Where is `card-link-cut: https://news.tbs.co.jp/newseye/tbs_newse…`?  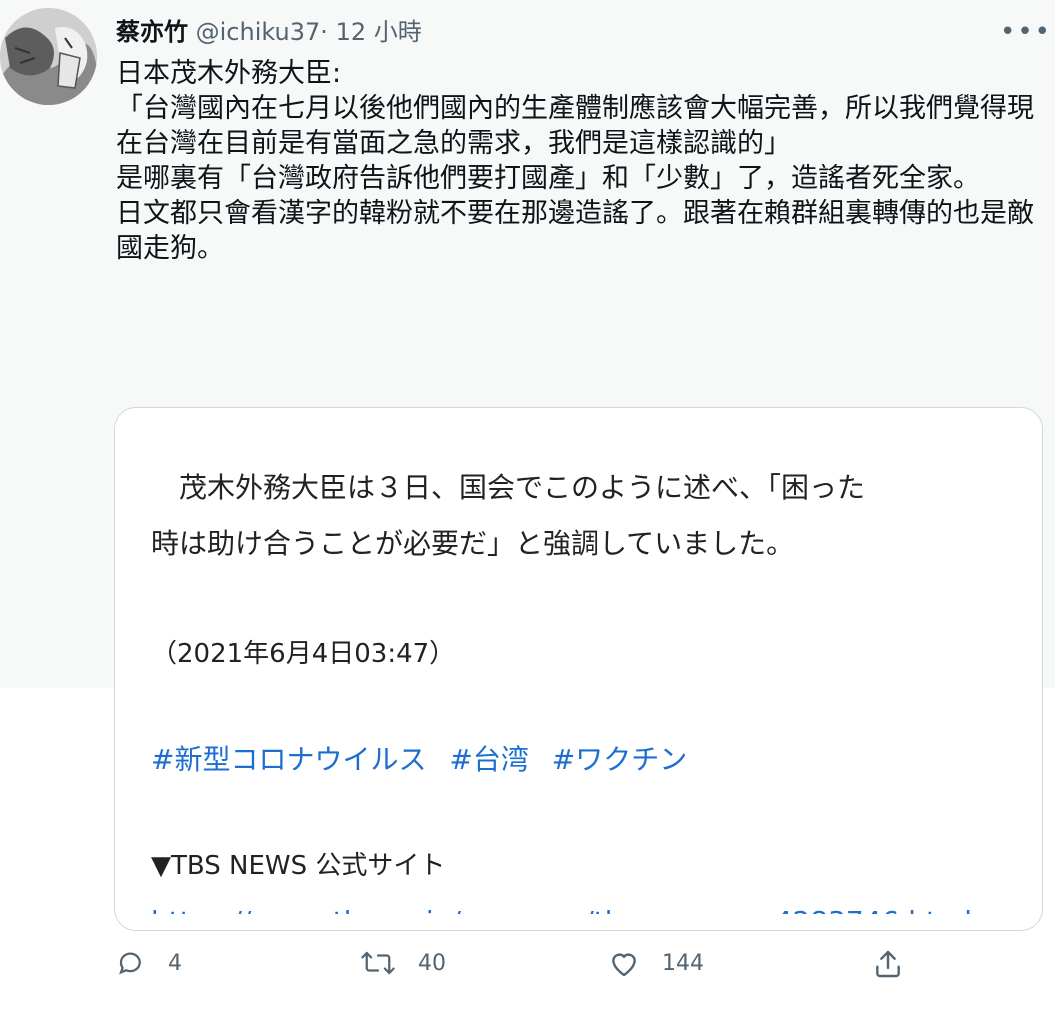
card-link-cut: https://news.tbs.co.jp/newseye/tbs_newse… is located at coordinates (591, 904).